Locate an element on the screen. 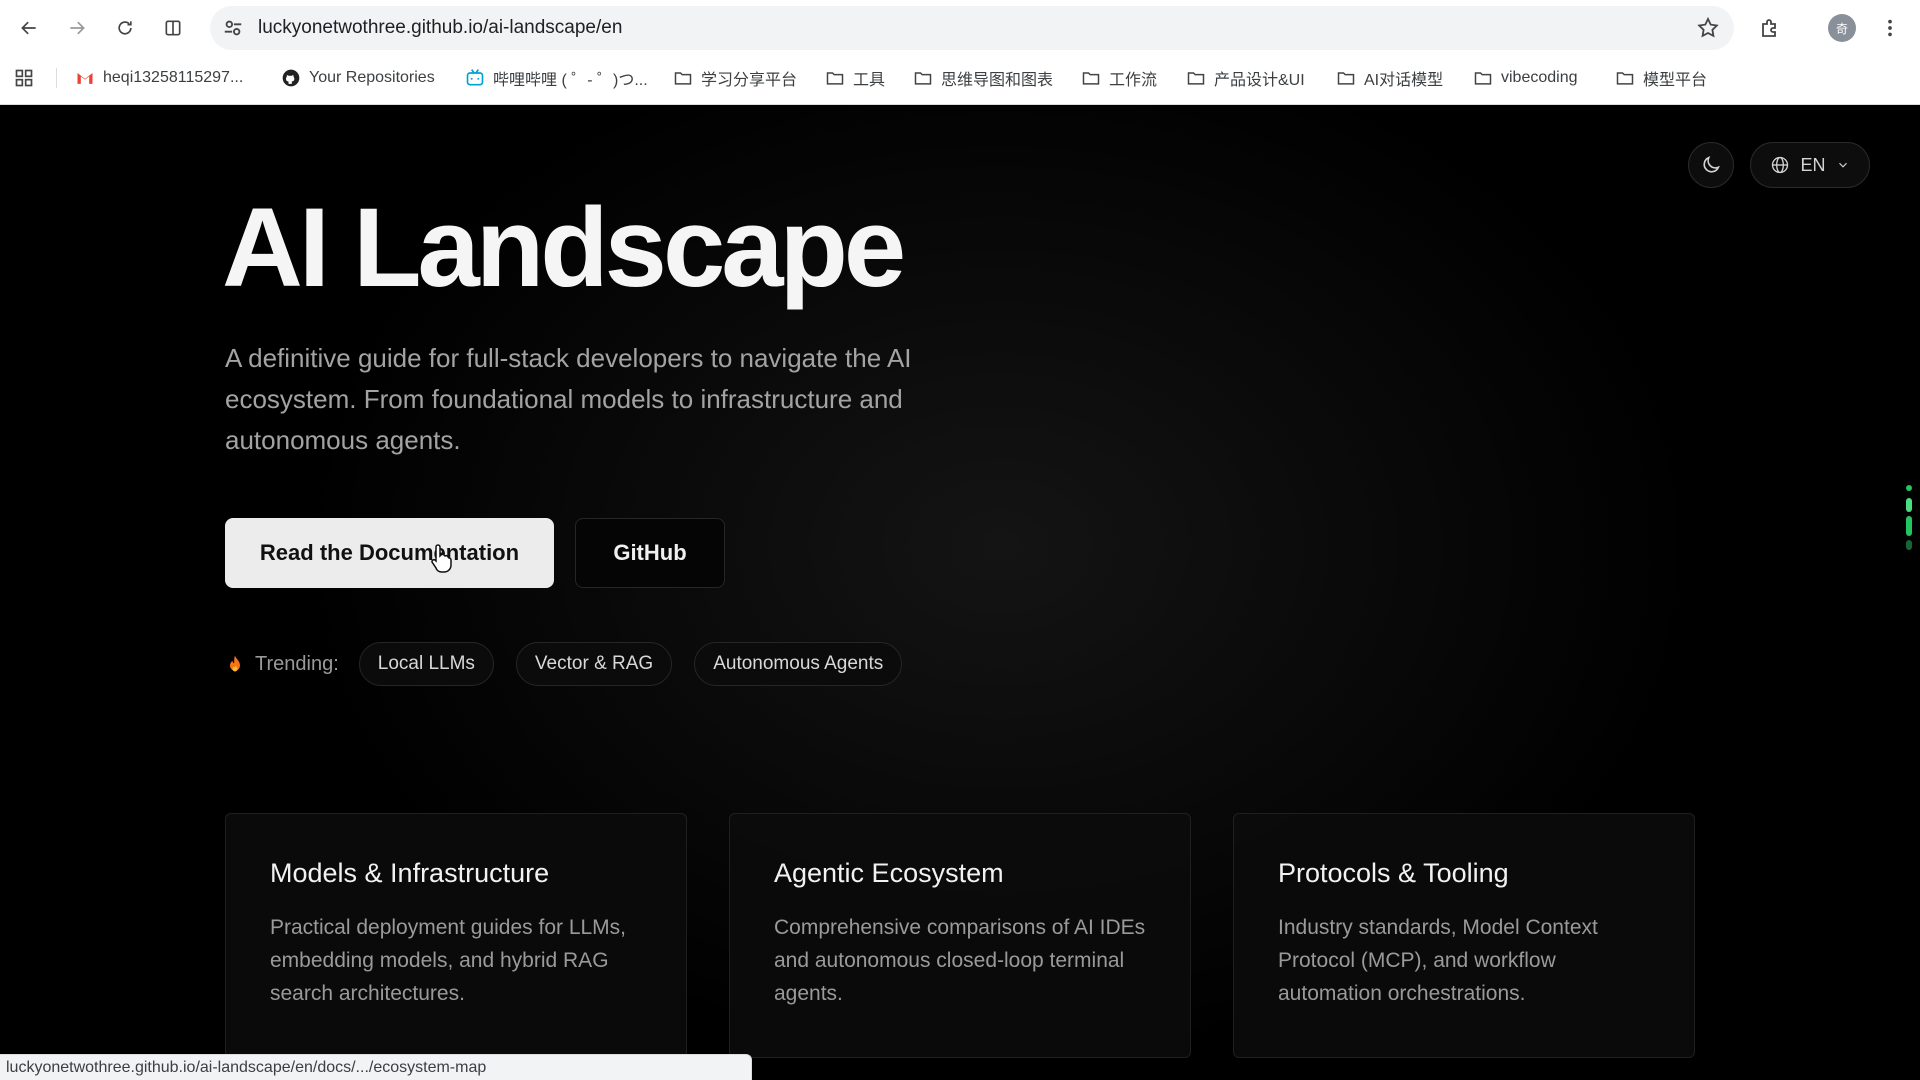 The height and width of the screenshot is (1080, 1920). site-settings-icon is located at coordinates (233, 28).